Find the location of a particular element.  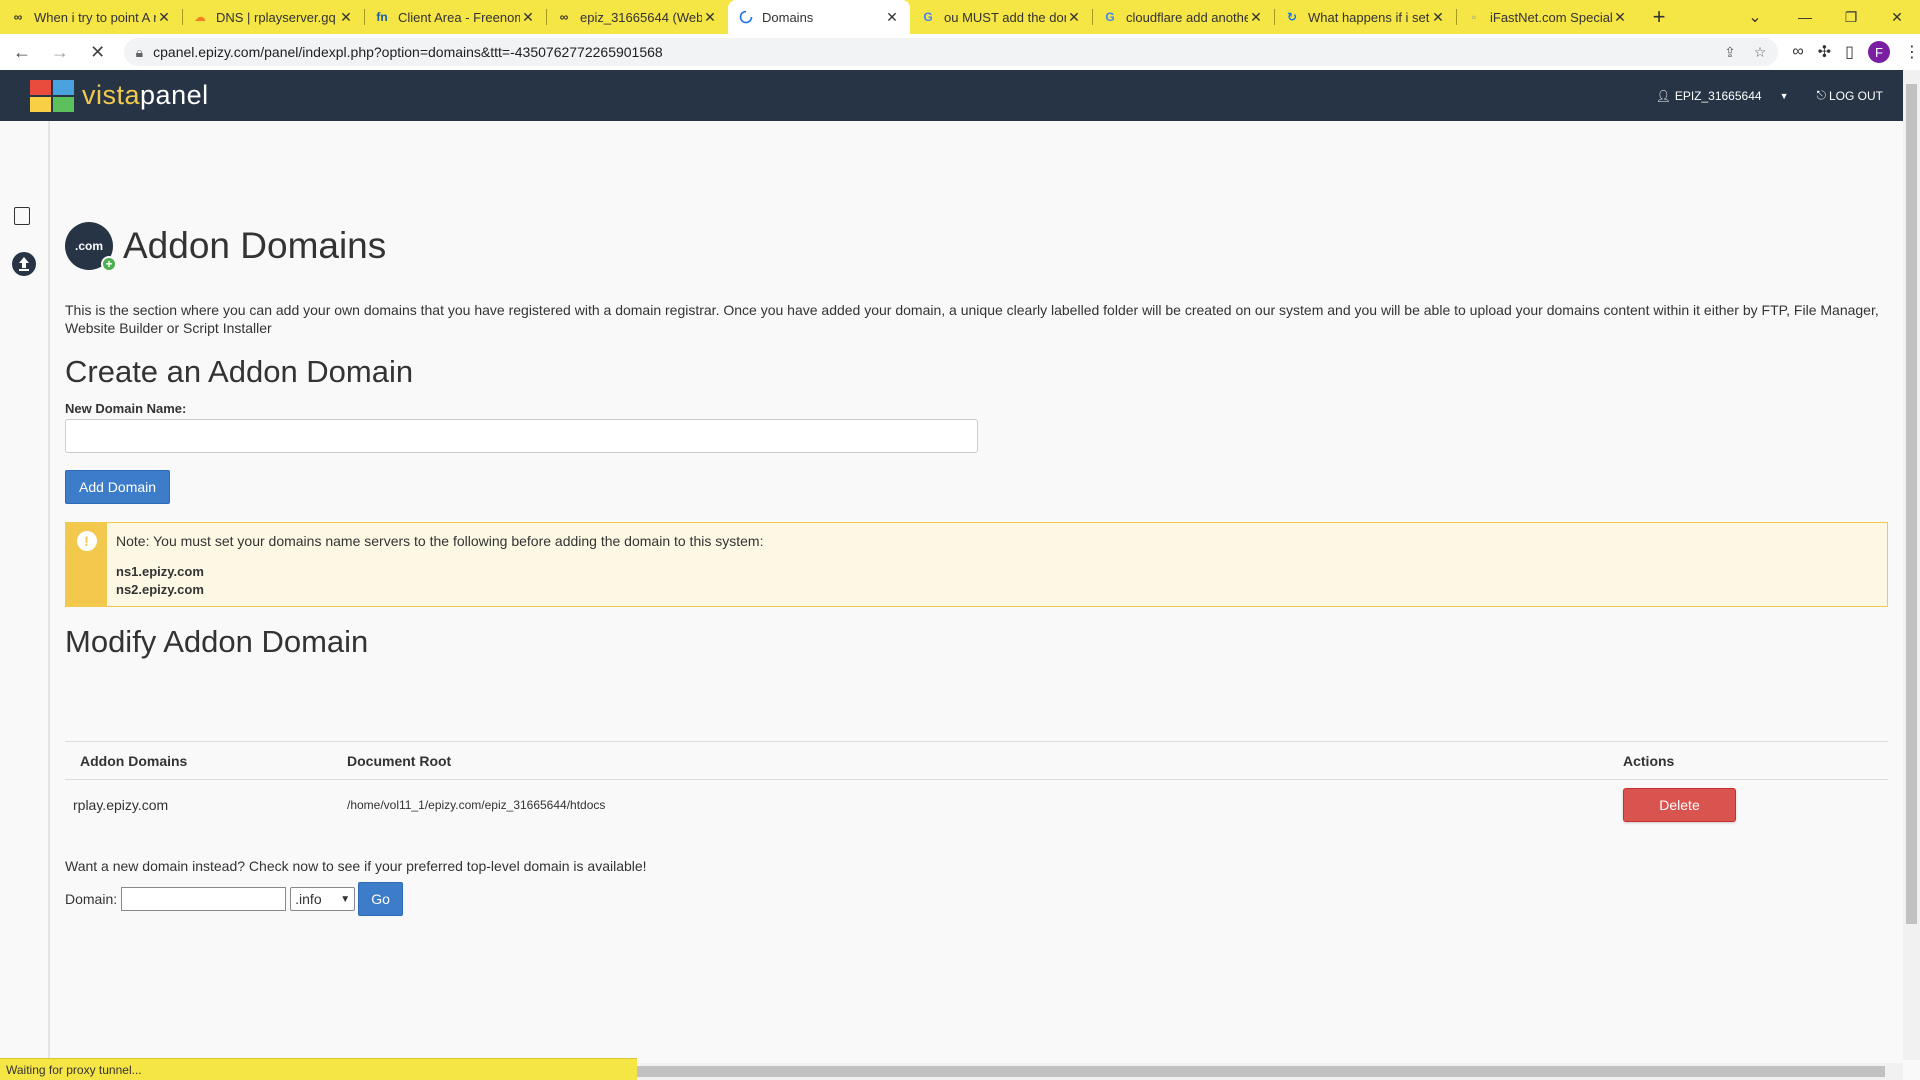

freenom-icon: fn is located at coordinates (382, 17).